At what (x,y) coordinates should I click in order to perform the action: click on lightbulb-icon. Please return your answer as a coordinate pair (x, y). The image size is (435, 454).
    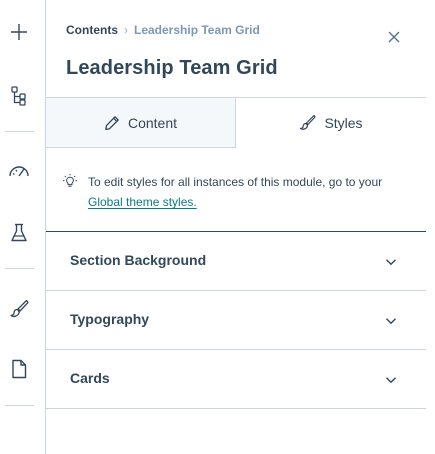
    Looking at the image, I should click on (70, 180).